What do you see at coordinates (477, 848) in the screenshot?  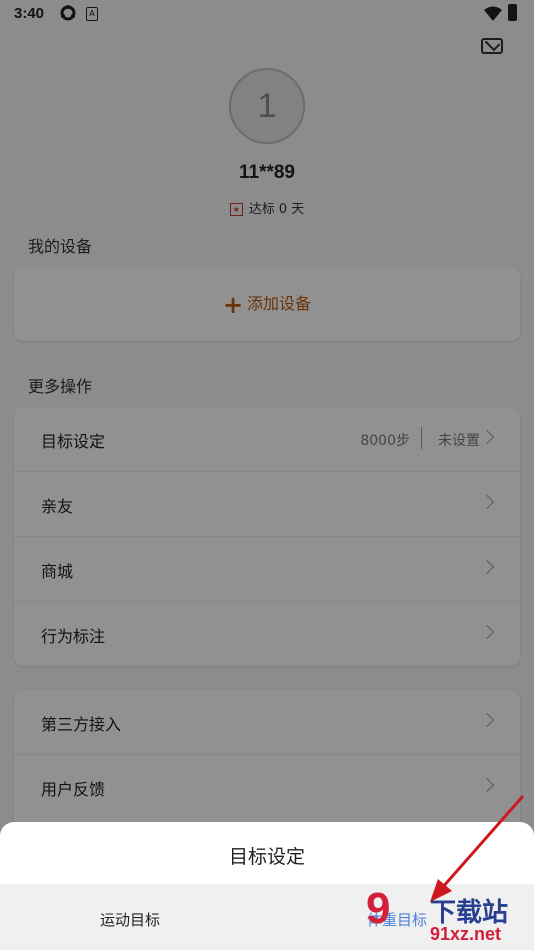 I see `annotation-arrow` at bounding box center [477, 848].